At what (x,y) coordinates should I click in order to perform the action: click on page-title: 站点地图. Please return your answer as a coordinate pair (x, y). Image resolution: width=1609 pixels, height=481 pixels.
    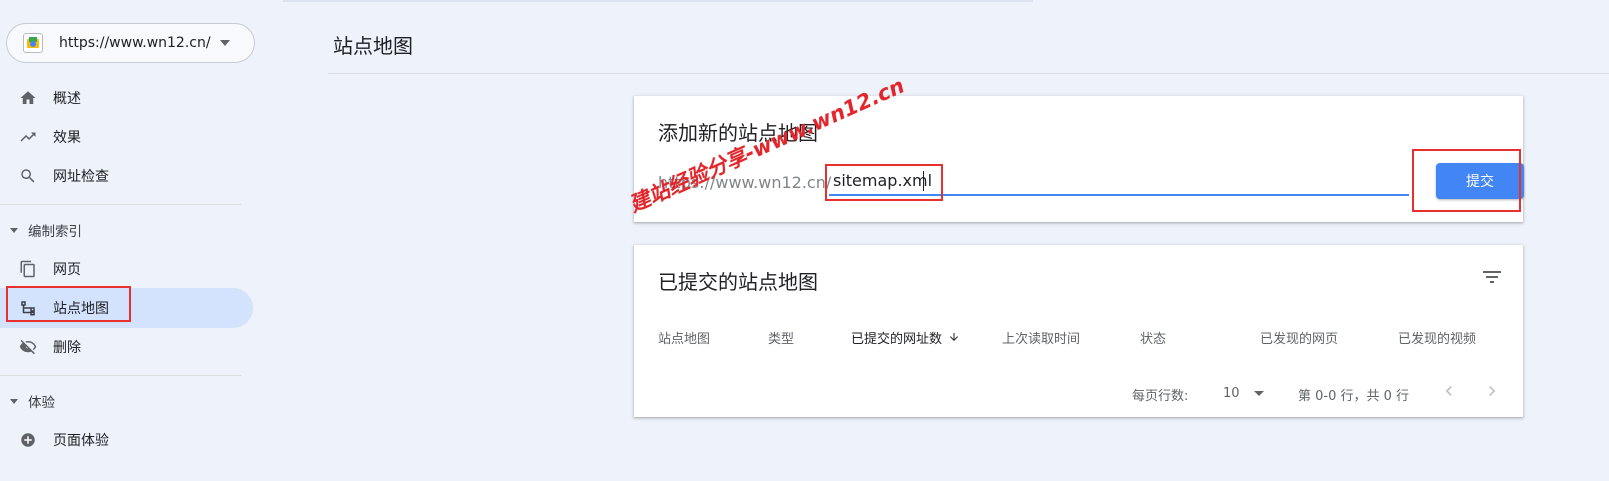
    Looking at the image, I should click on (373, 46).